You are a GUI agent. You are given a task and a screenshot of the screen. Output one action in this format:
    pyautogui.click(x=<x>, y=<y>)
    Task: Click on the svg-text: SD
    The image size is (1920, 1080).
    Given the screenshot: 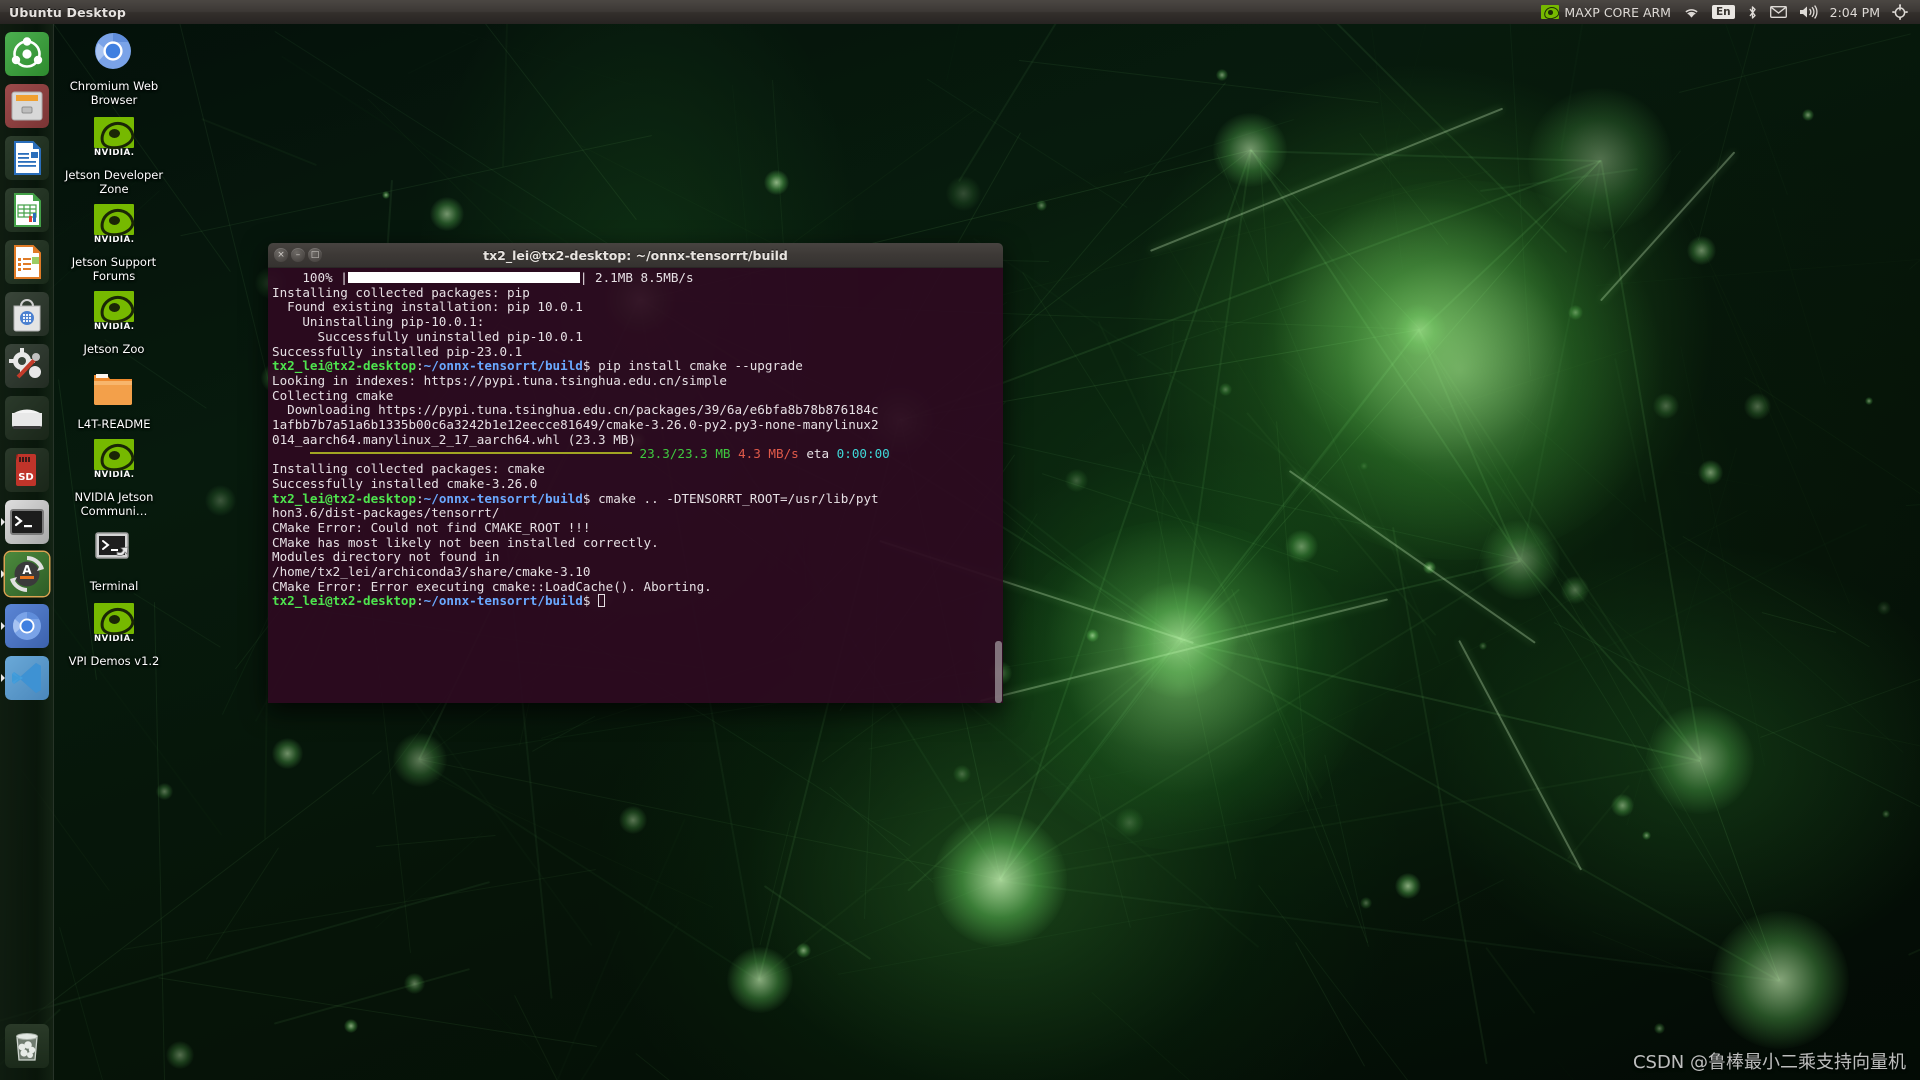 What is the action you would take?
    pyautogui.click(x=26, y=477)
    